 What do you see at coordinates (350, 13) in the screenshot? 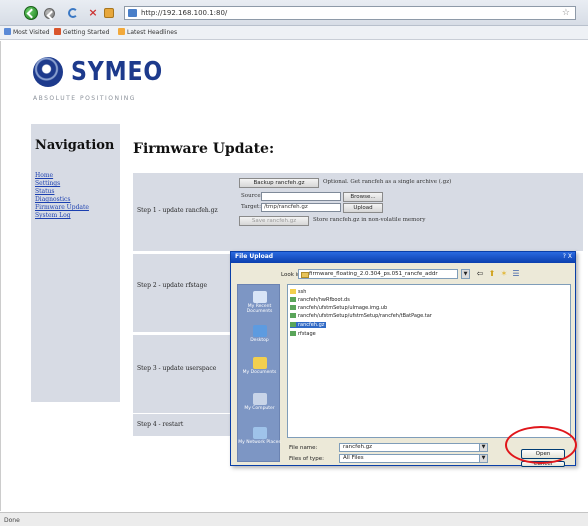
I see `address-bar: http://192.168.100.1:80/ ☆` at bounding box center [350, 13].